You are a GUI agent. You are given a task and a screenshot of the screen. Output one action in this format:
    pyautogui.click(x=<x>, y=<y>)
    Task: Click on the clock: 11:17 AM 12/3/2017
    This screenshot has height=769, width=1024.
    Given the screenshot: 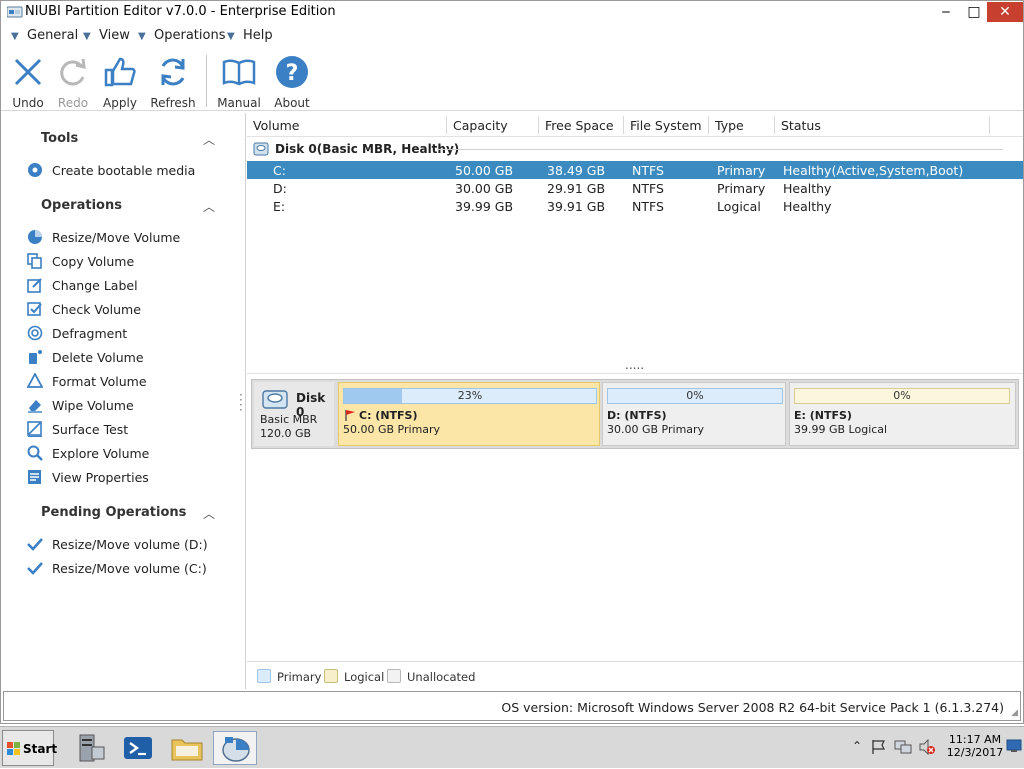 What is the action you would take?
    pyautogui.click(x=975, y=746)
    